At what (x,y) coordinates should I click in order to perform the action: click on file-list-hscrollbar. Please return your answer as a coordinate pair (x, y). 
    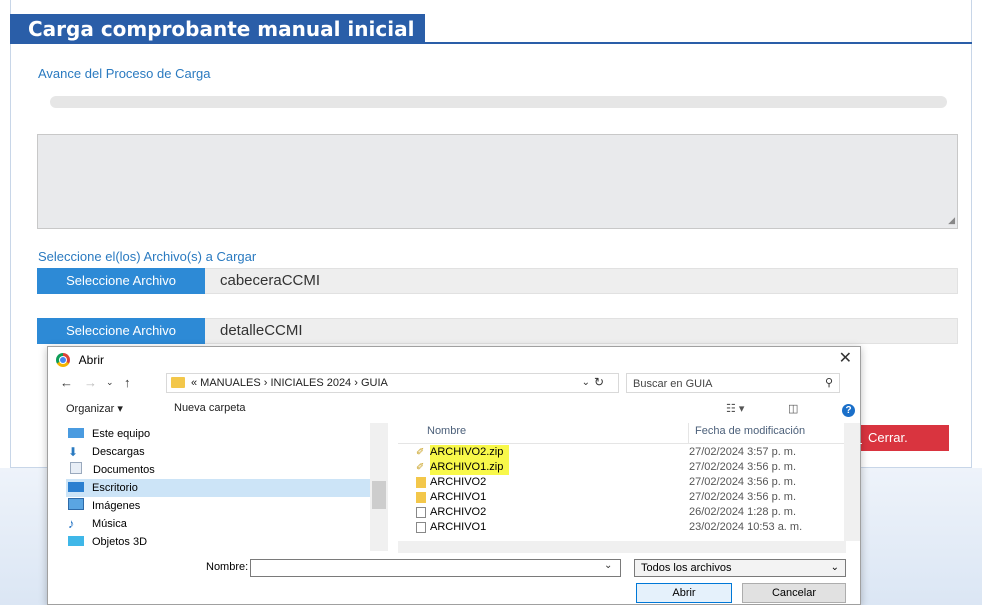
    Looking at the image, I should click on (622, 547).